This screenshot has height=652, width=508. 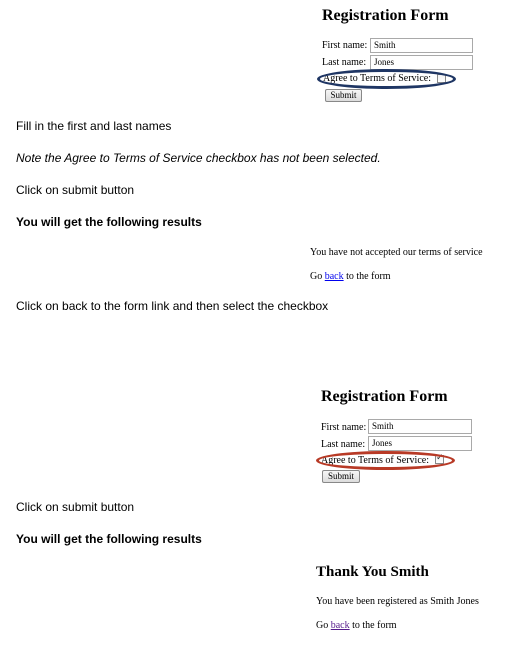 I want to click on registered-message: You have been registered as Smith Jones, so click(x=397, y=601).